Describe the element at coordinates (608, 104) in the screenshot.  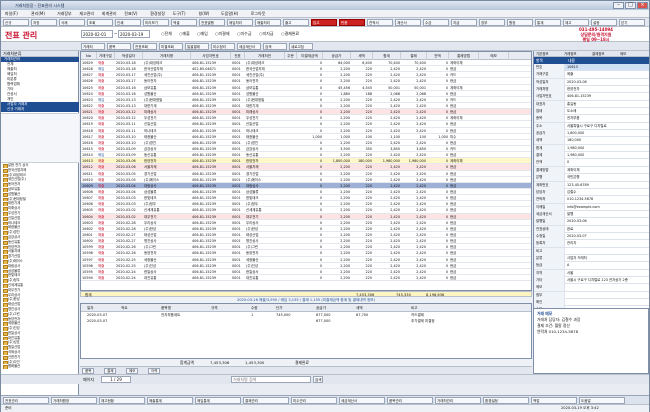
I see `property-value: 홍길동` at that location.